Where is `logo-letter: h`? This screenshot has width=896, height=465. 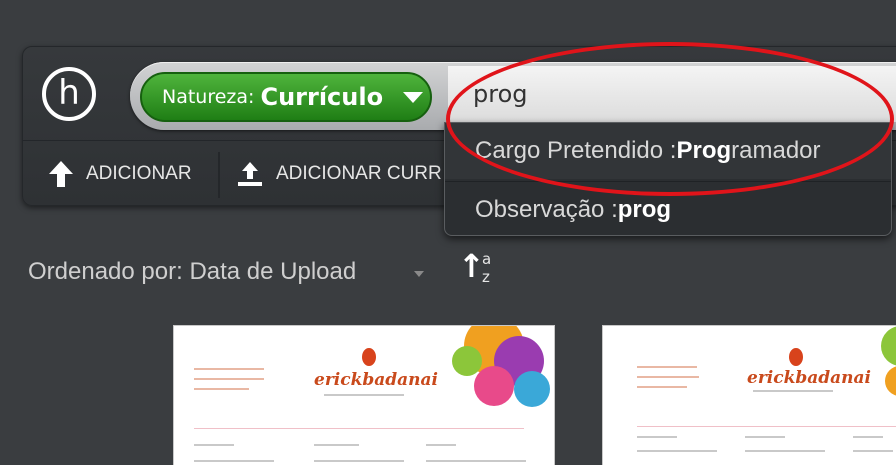
logo-letter: h is located at coordinates (69, 92).